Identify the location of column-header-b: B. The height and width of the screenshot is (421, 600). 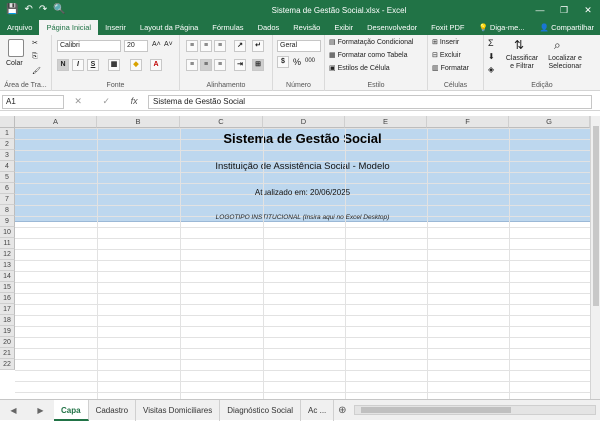
(138, 122).